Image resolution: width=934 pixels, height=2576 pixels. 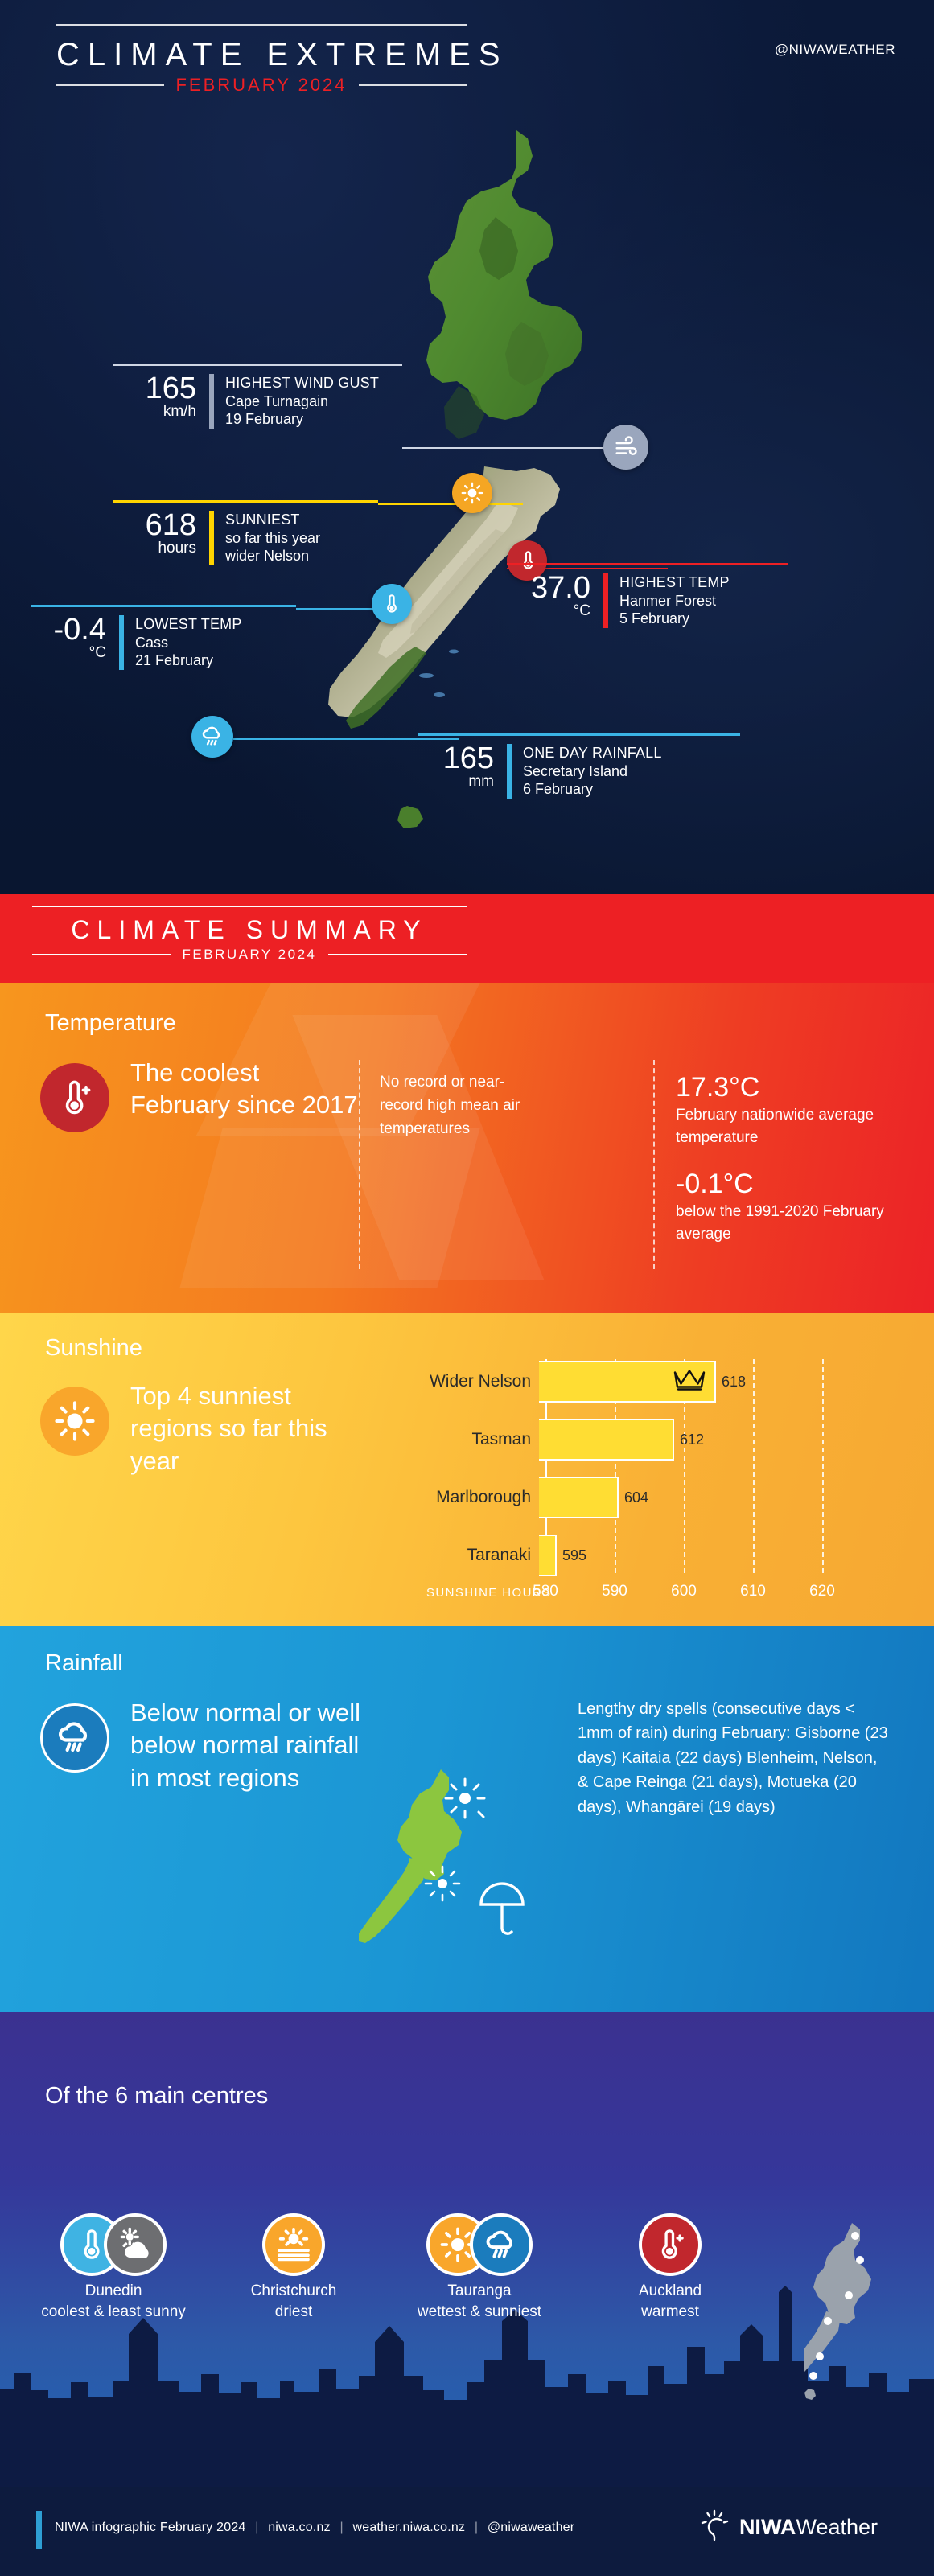 What do you see at coordinates (834, 49) in the screenshot?
I see `social-handle: @NIWAWEATHER` at bounding box center [834, 49].